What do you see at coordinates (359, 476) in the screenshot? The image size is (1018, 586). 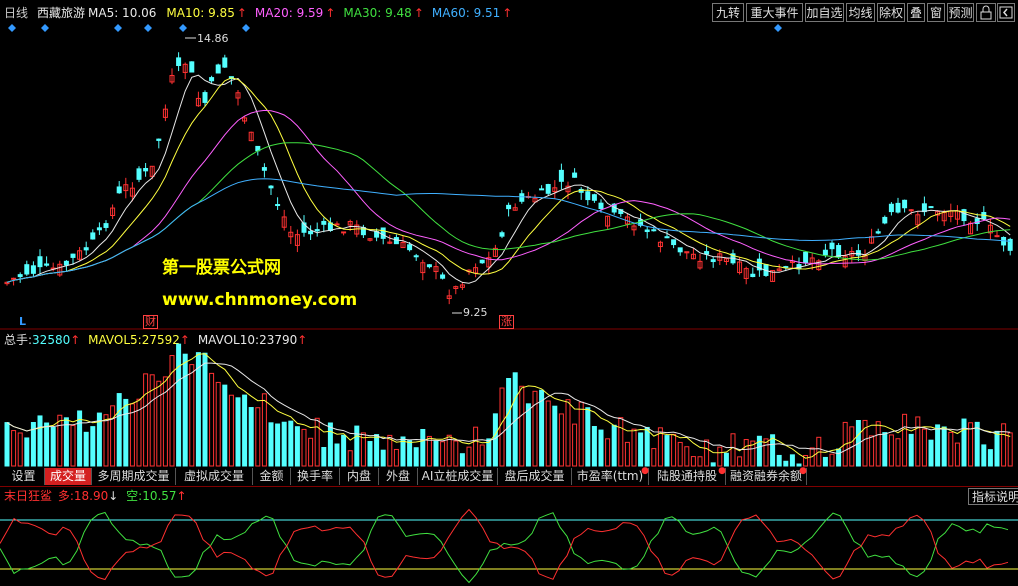 I see `tab-item: 内盘` at bounding box center [359, 476].